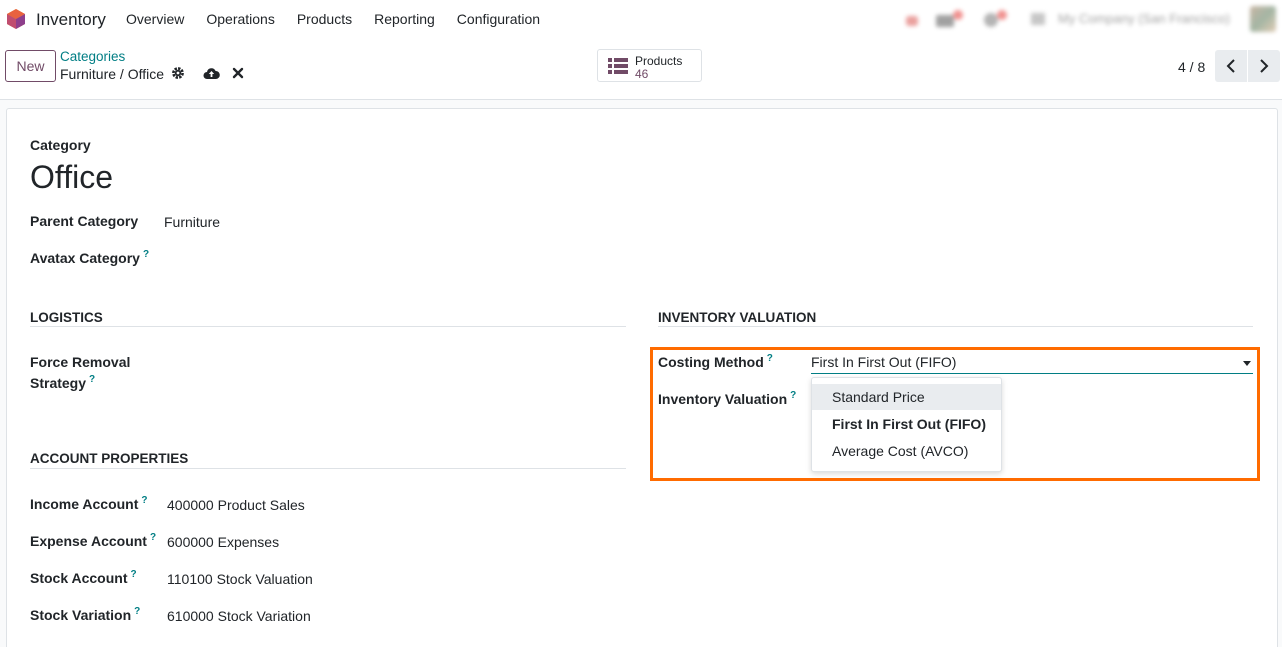 Image resolution: width=1282 pixels, height=647 pixels. I want to click on costing-method-label: Costing Method?, so click(715, 361).